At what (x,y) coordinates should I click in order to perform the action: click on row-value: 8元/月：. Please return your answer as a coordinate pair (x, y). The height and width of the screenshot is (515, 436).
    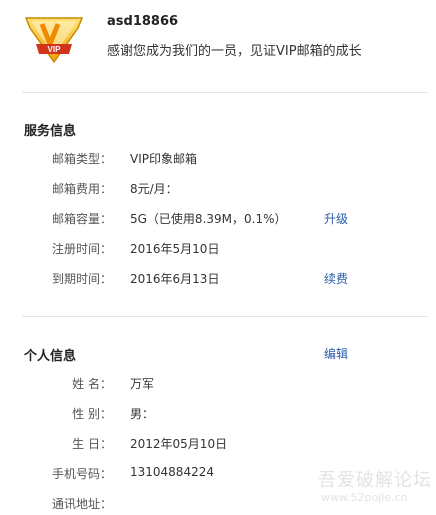
    Looking at the image, I should click on (154, 189).